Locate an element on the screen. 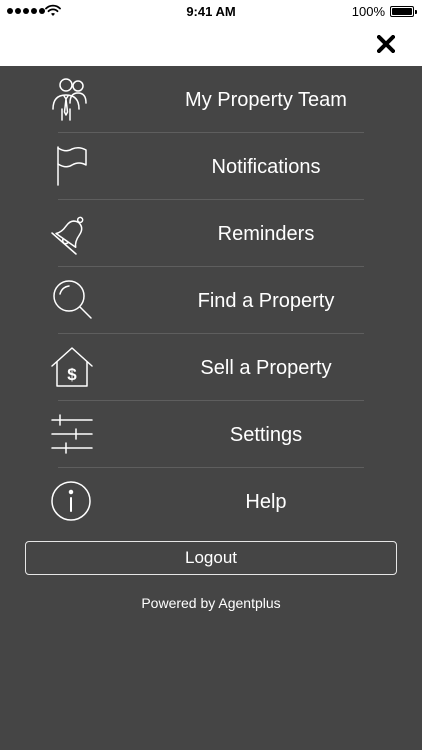  menu-item-notifications: Notifications is located at coordinates (211, 166).